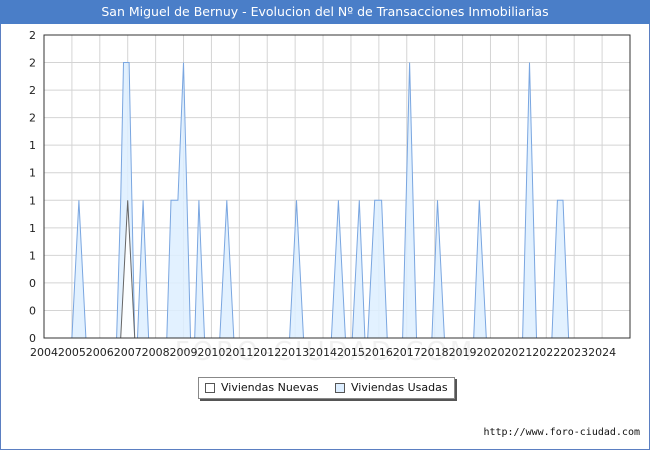 The height and width of the screenshot is (450, 650). I want to click on x-tick-label: 2023, so click(574, 352).